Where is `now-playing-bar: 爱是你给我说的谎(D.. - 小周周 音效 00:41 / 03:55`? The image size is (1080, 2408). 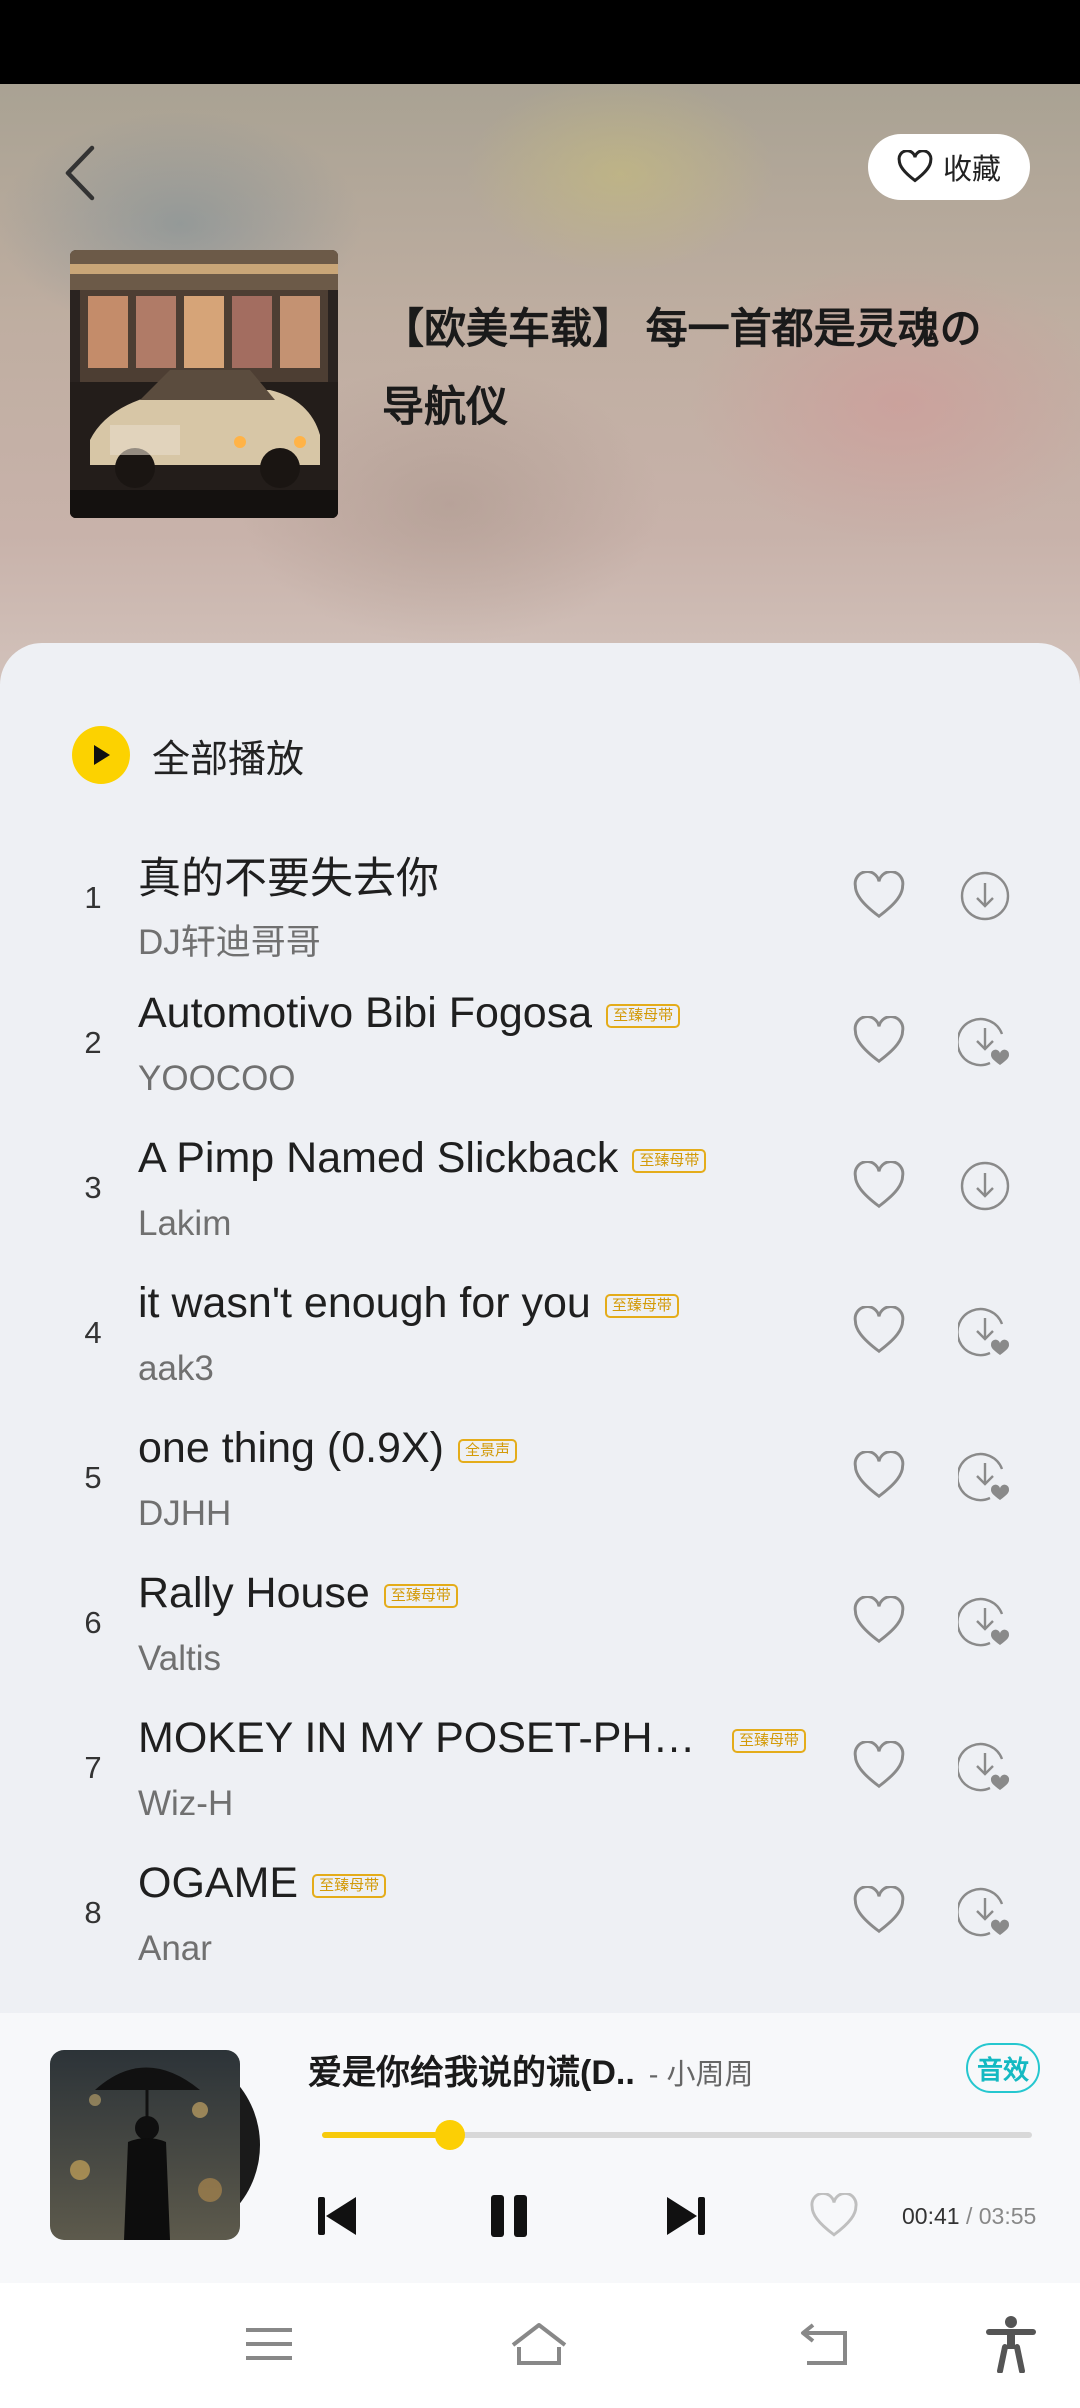 now-playing-bar: 爱是你给我说的谎(D.. - 小周周 音效 00:41 / 03:55 is located at coordinates (540, 2148).